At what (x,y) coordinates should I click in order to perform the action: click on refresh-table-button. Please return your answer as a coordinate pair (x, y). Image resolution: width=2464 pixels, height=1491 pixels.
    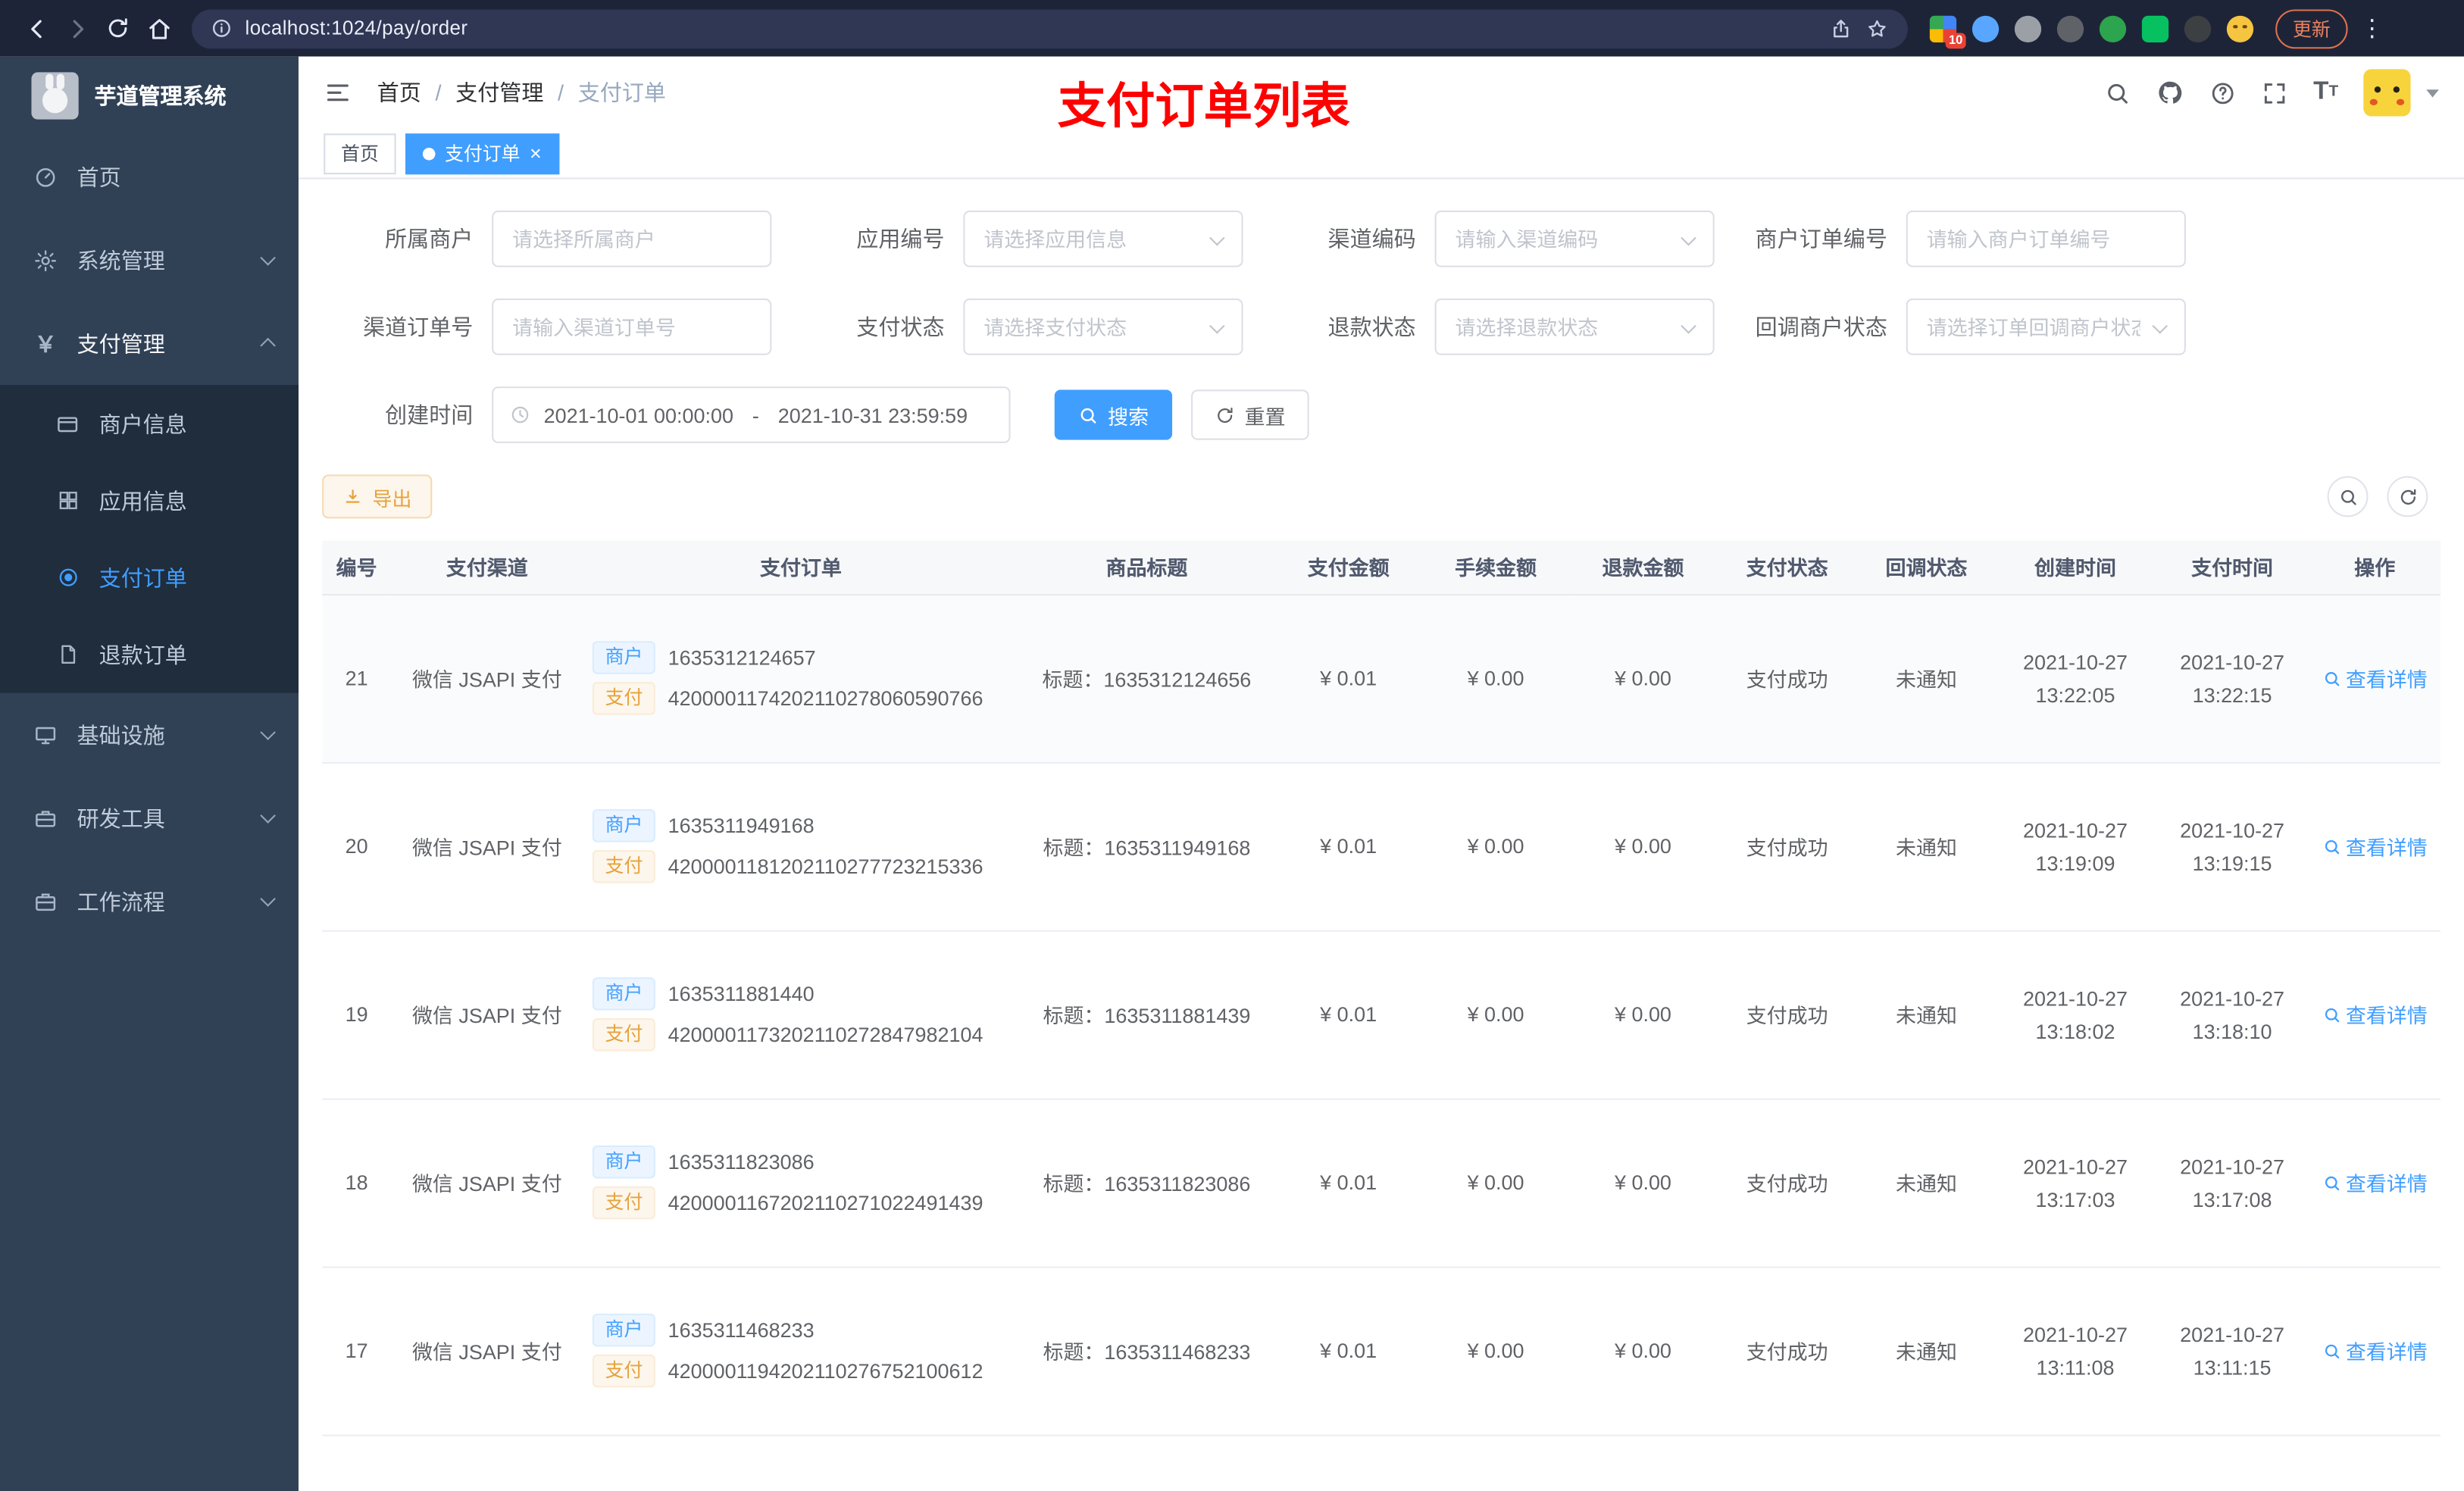
    Looking at the image, I should click on (2407, 496).